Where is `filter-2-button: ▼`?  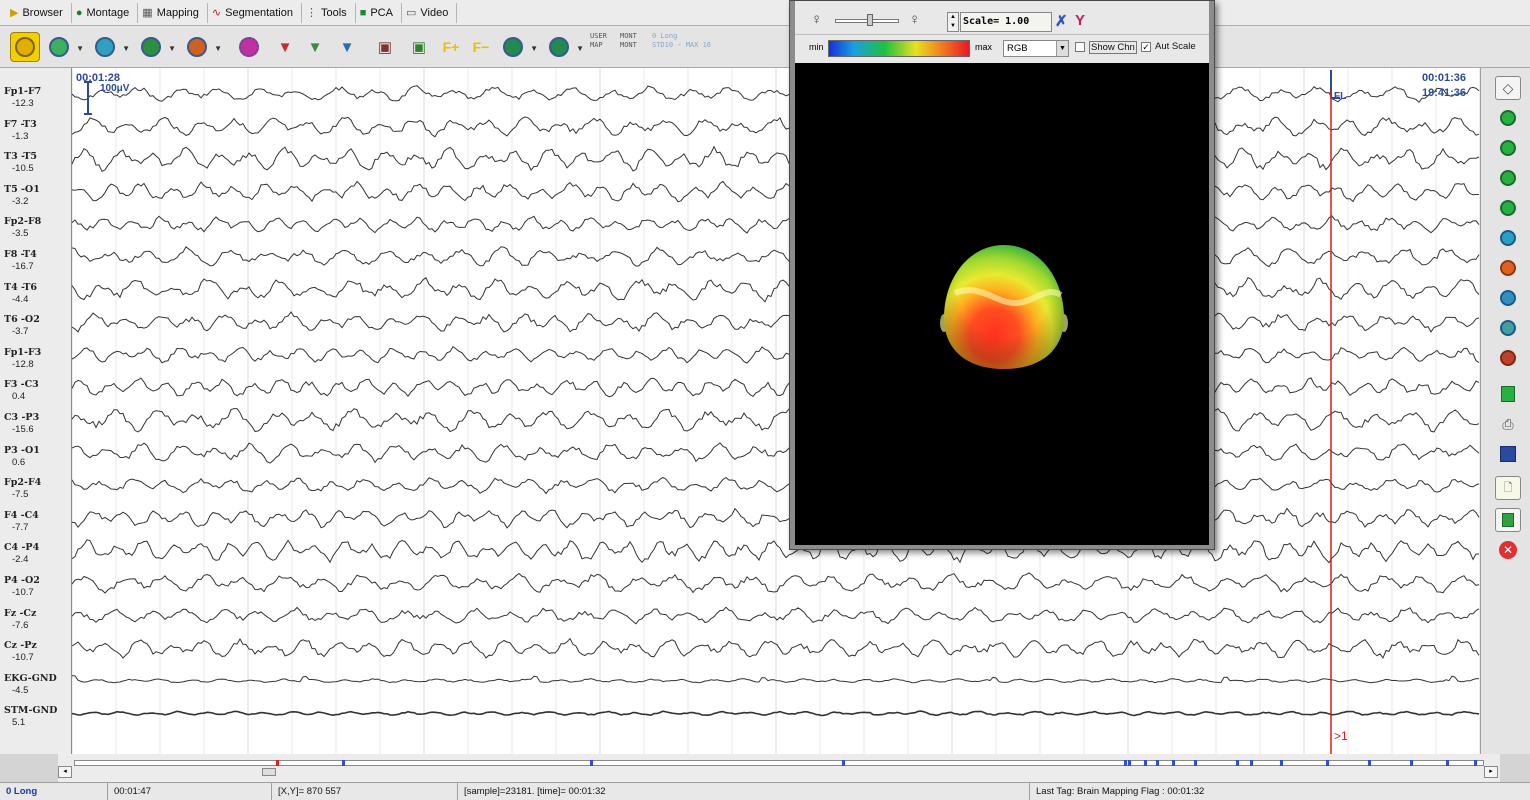
filter-2-button: ▼ is located at coordinates (315, 47).